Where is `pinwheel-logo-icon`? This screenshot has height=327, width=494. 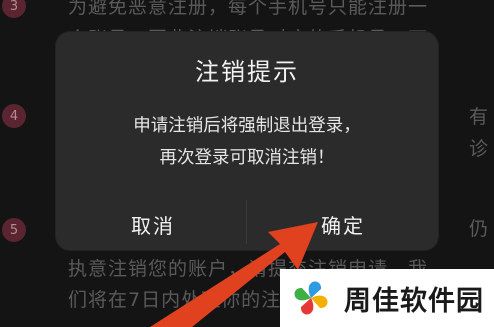
pinwheel-logo-icon is located at coordinates (311, 298).